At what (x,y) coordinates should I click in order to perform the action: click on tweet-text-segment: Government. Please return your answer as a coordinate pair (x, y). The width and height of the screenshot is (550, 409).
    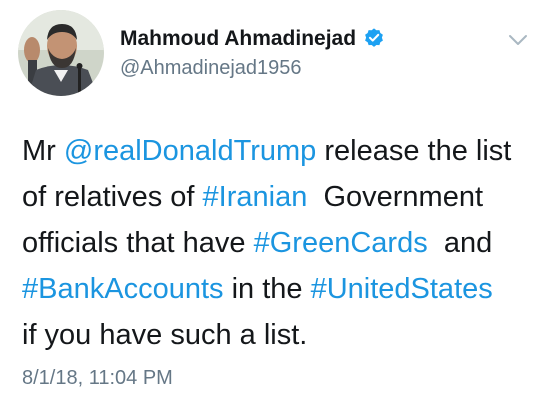
    Looking at the image, I should click on (395, 197).